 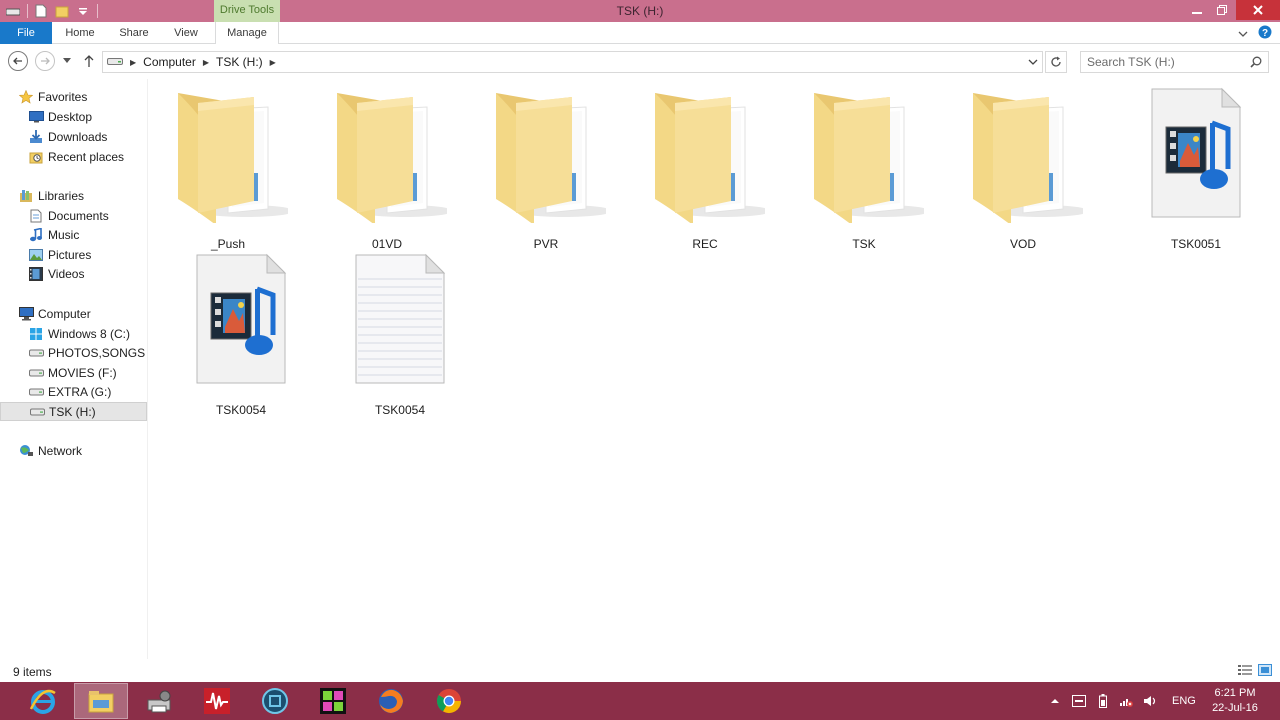 I want to click on address-history-dropdown, so click(x=1033, y=62).